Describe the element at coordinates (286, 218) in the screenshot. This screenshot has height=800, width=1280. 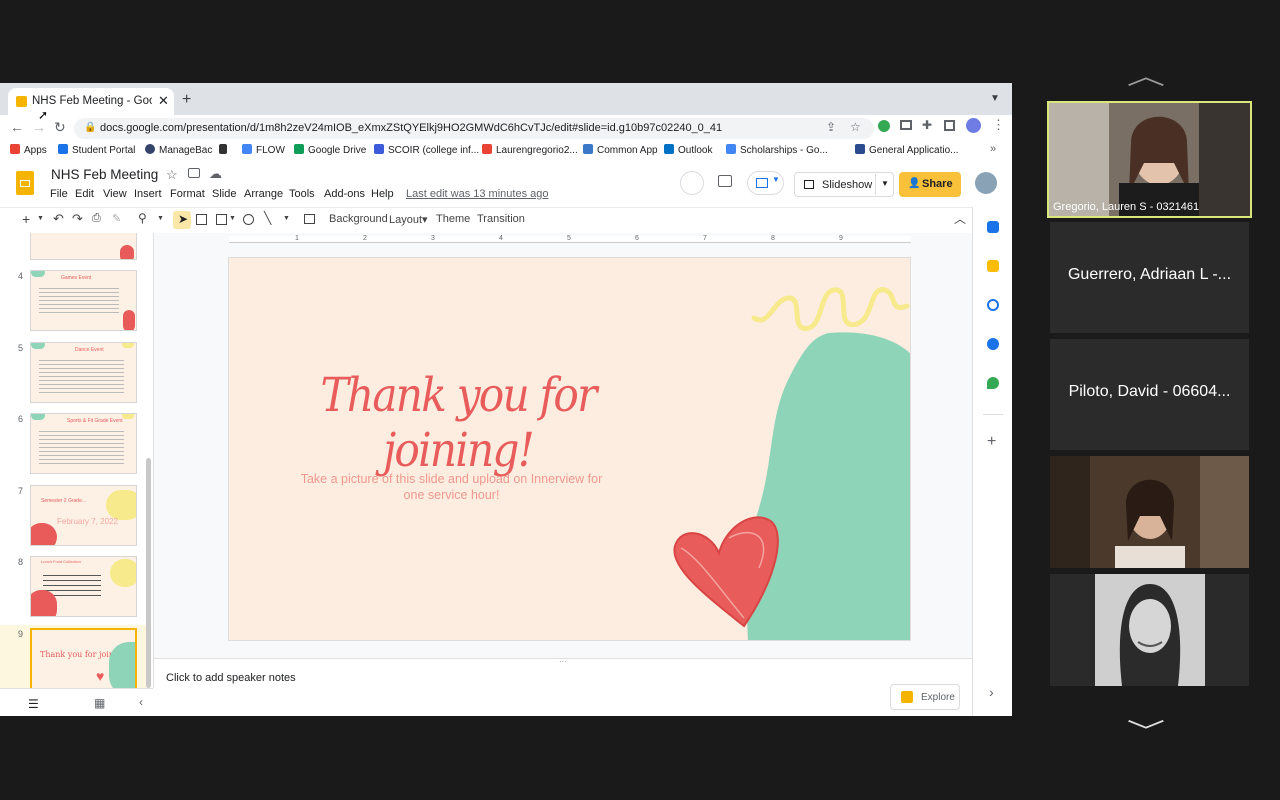
I see `line-dropdown-icon: ▼` at that location.